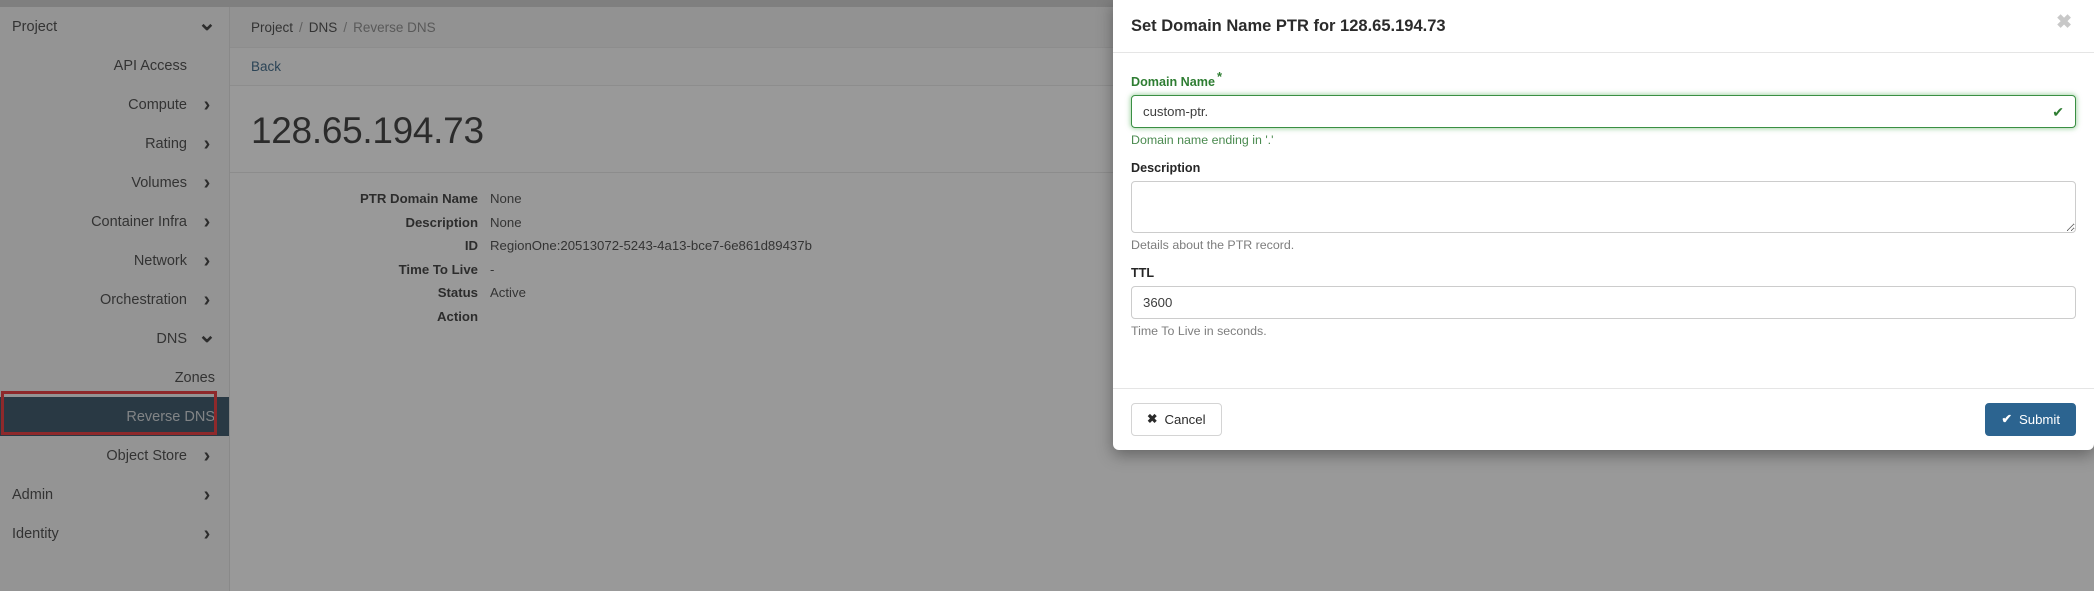 This screenshot has width=2094, height=591. I want to click on description-help-text: Details about the PTR record., so click(1213, 245).